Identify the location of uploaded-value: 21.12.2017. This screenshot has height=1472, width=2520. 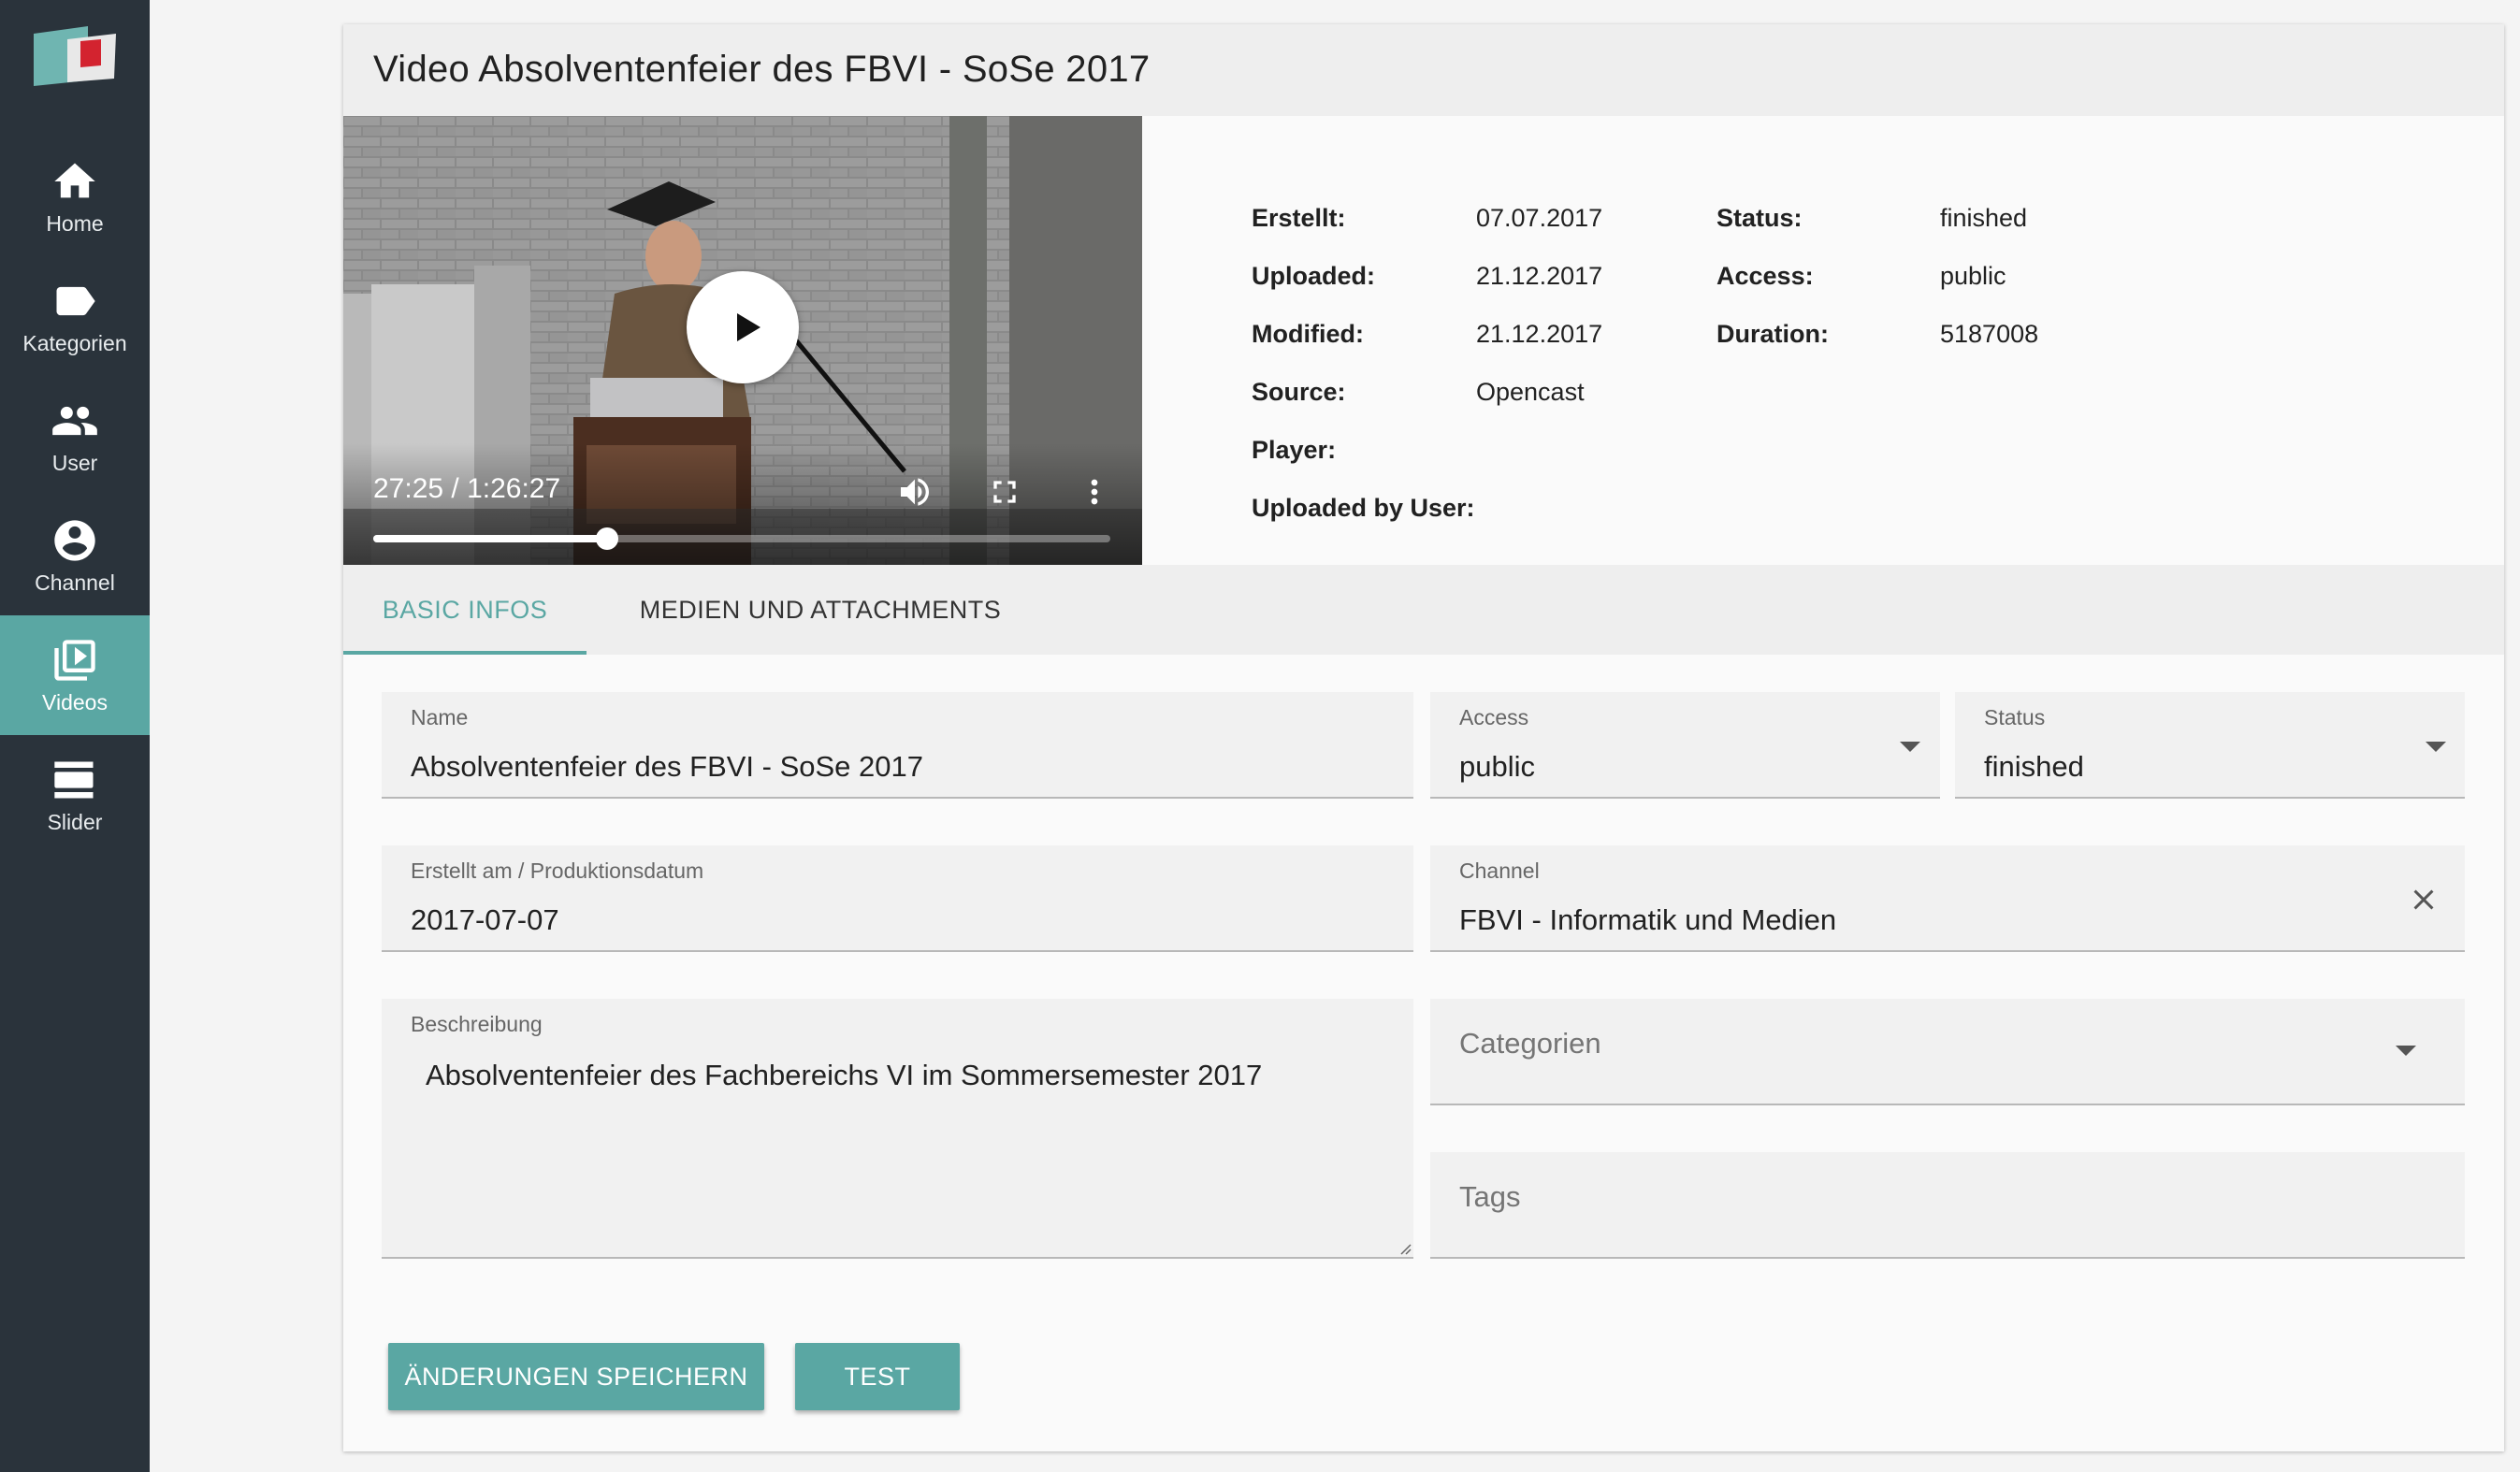
(1539, 276).